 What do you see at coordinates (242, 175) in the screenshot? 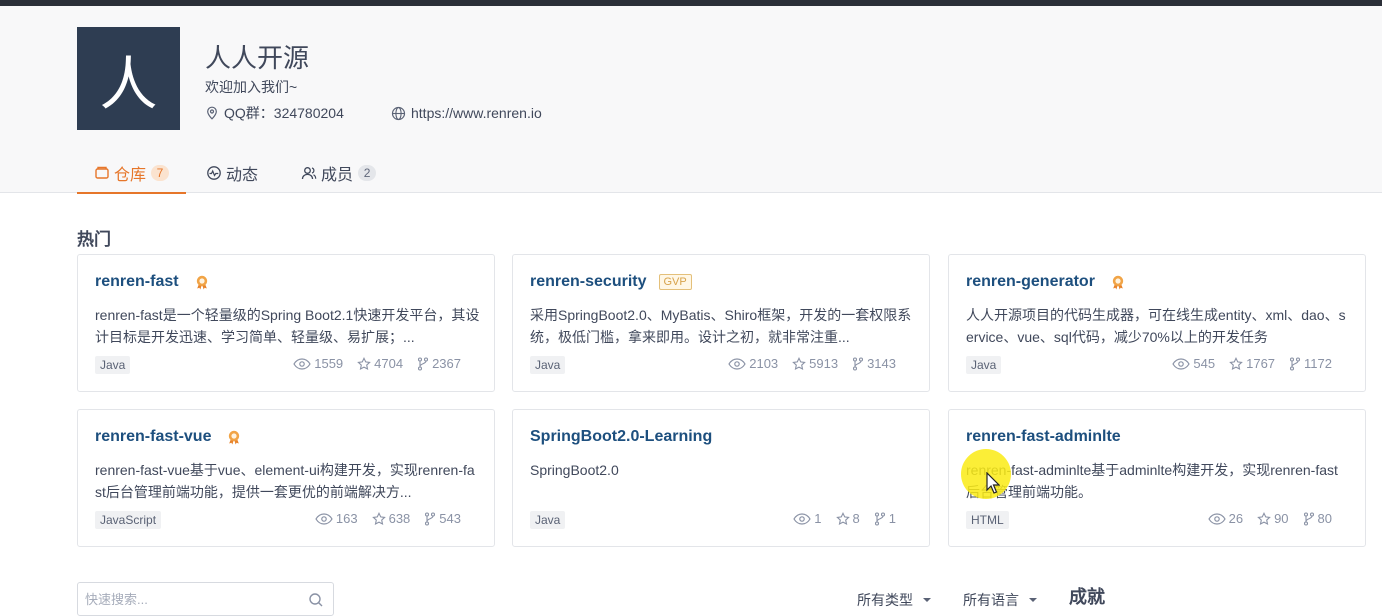
I see `tab-label: 动态` at bounding box center [242, 175].